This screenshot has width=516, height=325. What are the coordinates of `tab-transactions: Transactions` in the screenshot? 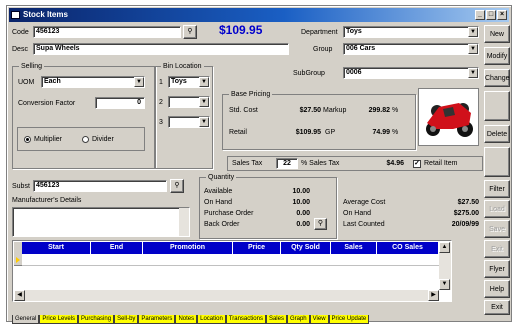 It's located at (245, 319).